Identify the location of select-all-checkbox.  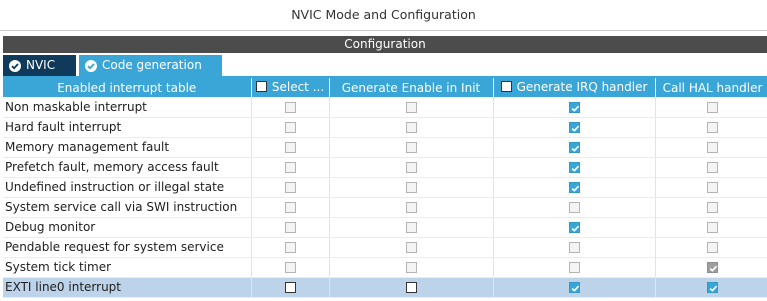
(261, 87).